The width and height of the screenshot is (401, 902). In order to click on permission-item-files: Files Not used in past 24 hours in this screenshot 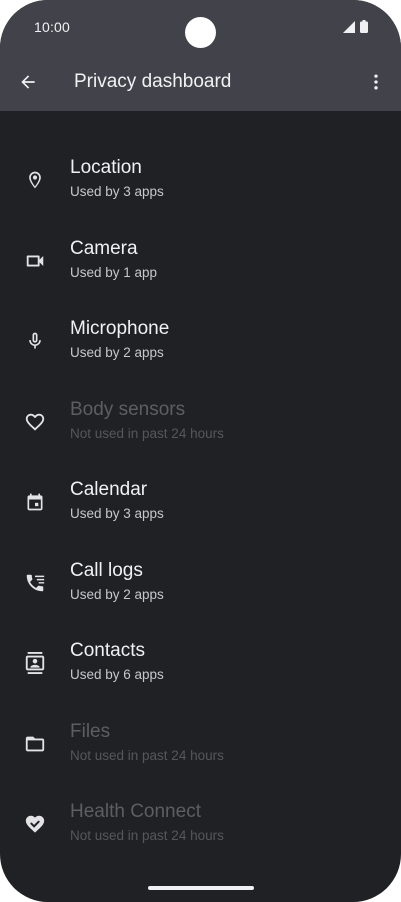, I will do `click(200, 748)`.